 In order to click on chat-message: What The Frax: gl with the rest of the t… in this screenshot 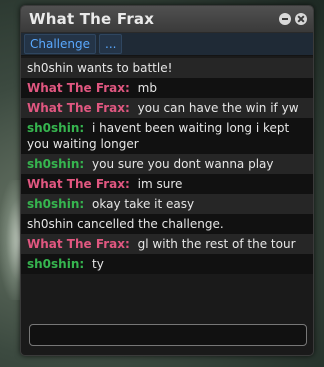, I will do `click(167, 244)`.